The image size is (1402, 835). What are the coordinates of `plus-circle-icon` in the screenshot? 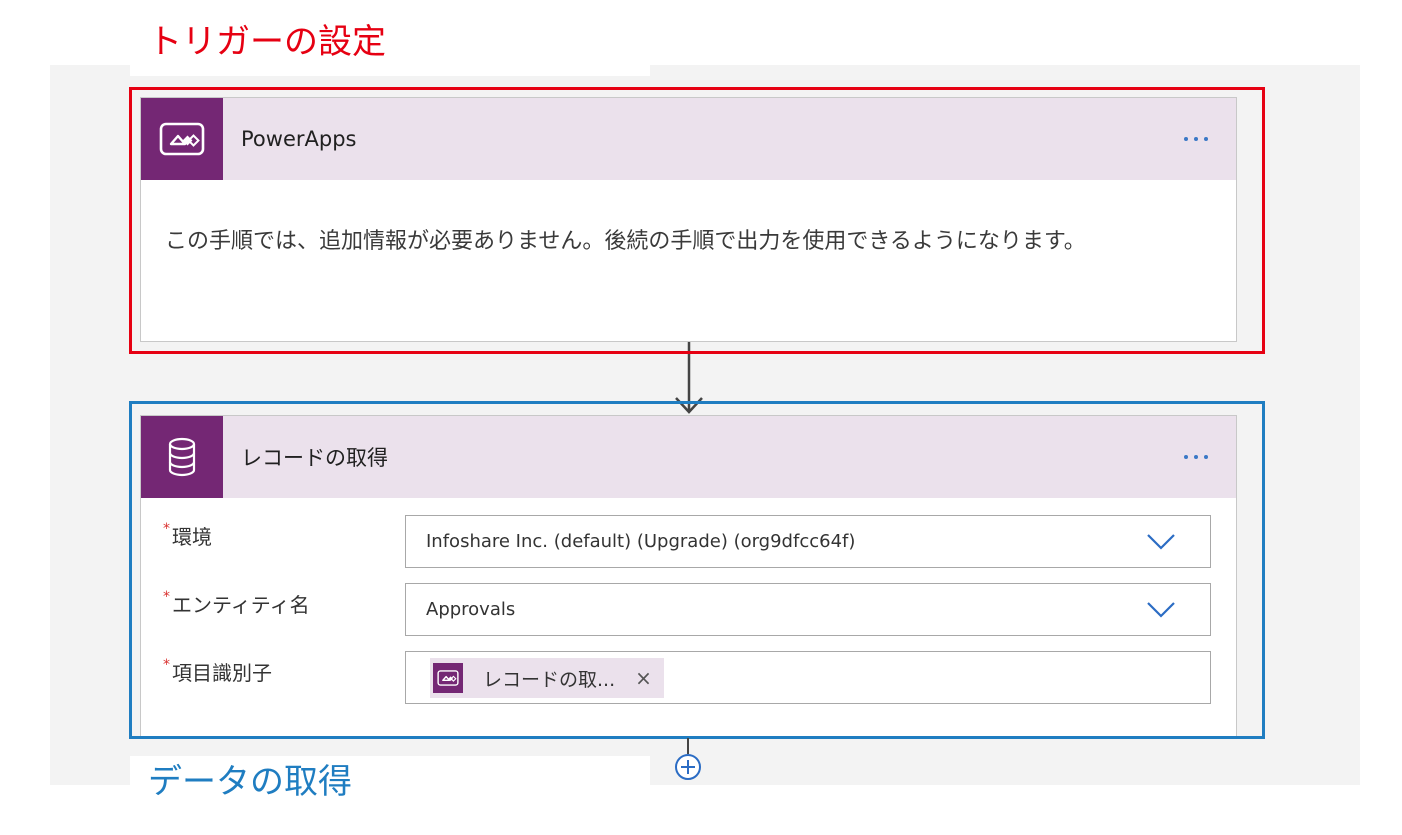 It's located at (688, 767).